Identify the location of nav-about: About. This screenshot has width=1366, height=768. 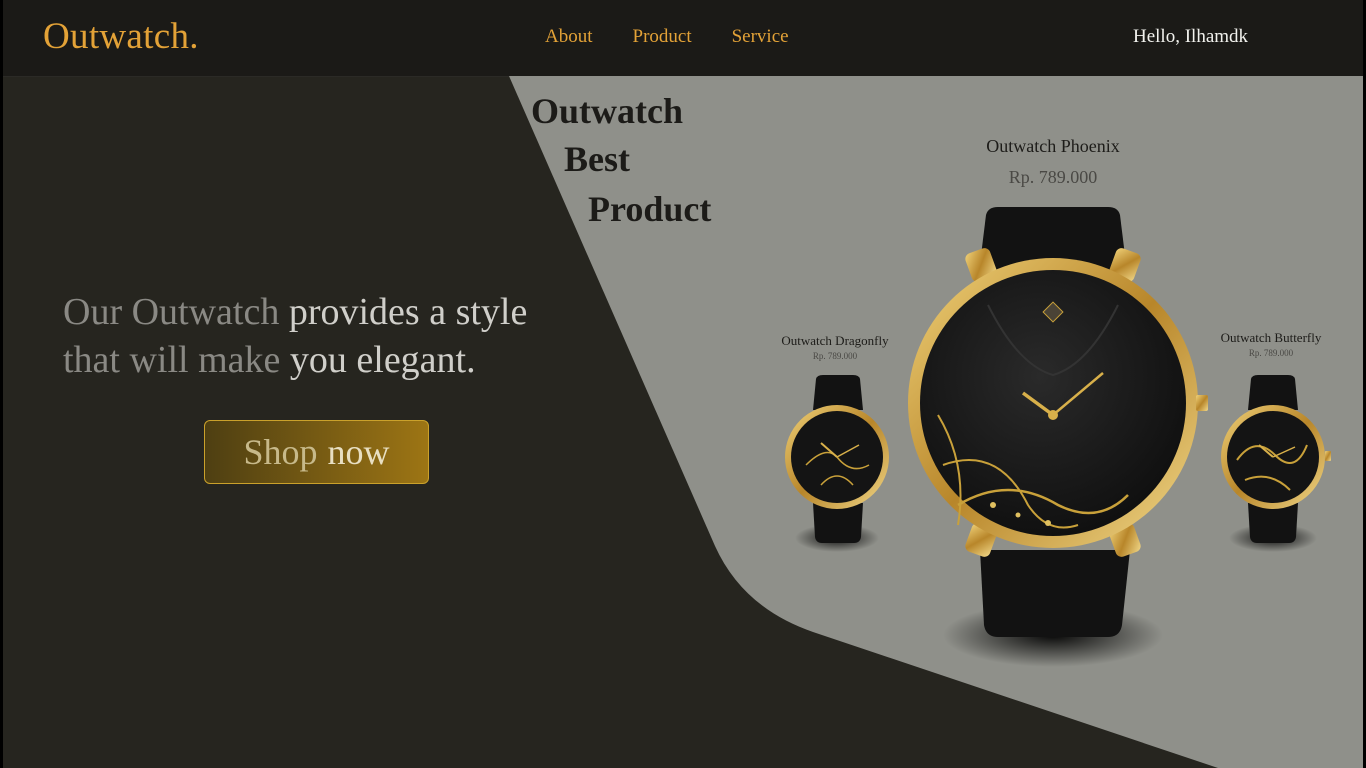
(569, 37).